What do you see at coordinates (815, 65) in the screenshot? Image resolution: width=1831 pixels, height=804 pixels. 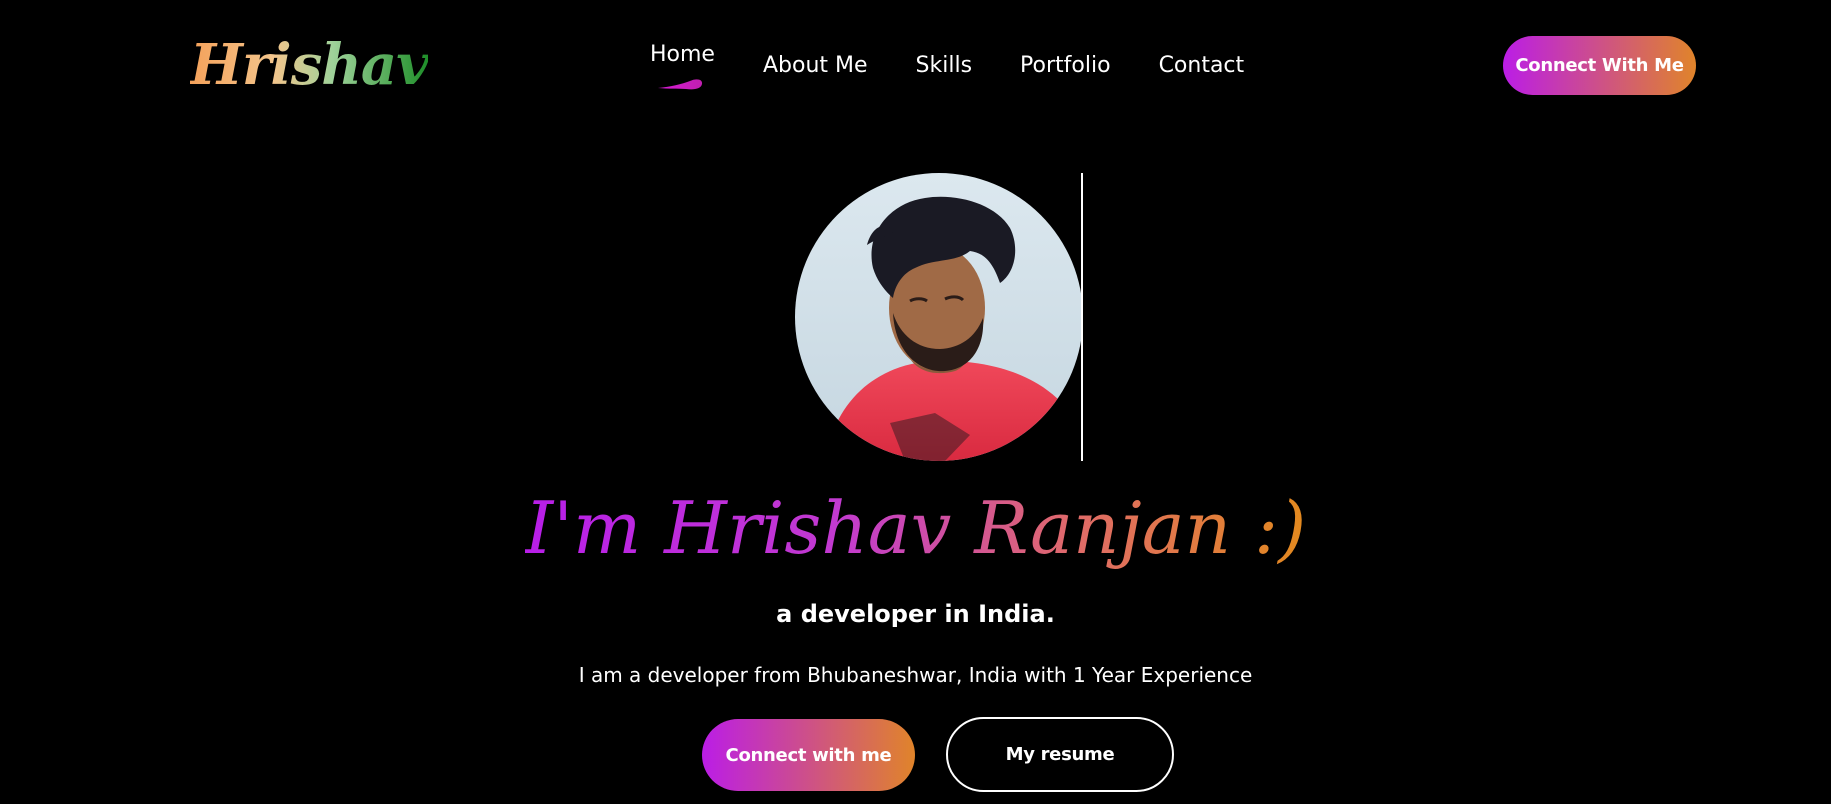 I see `nav-item-about-me: About Me` at bounding box center [815, 65].